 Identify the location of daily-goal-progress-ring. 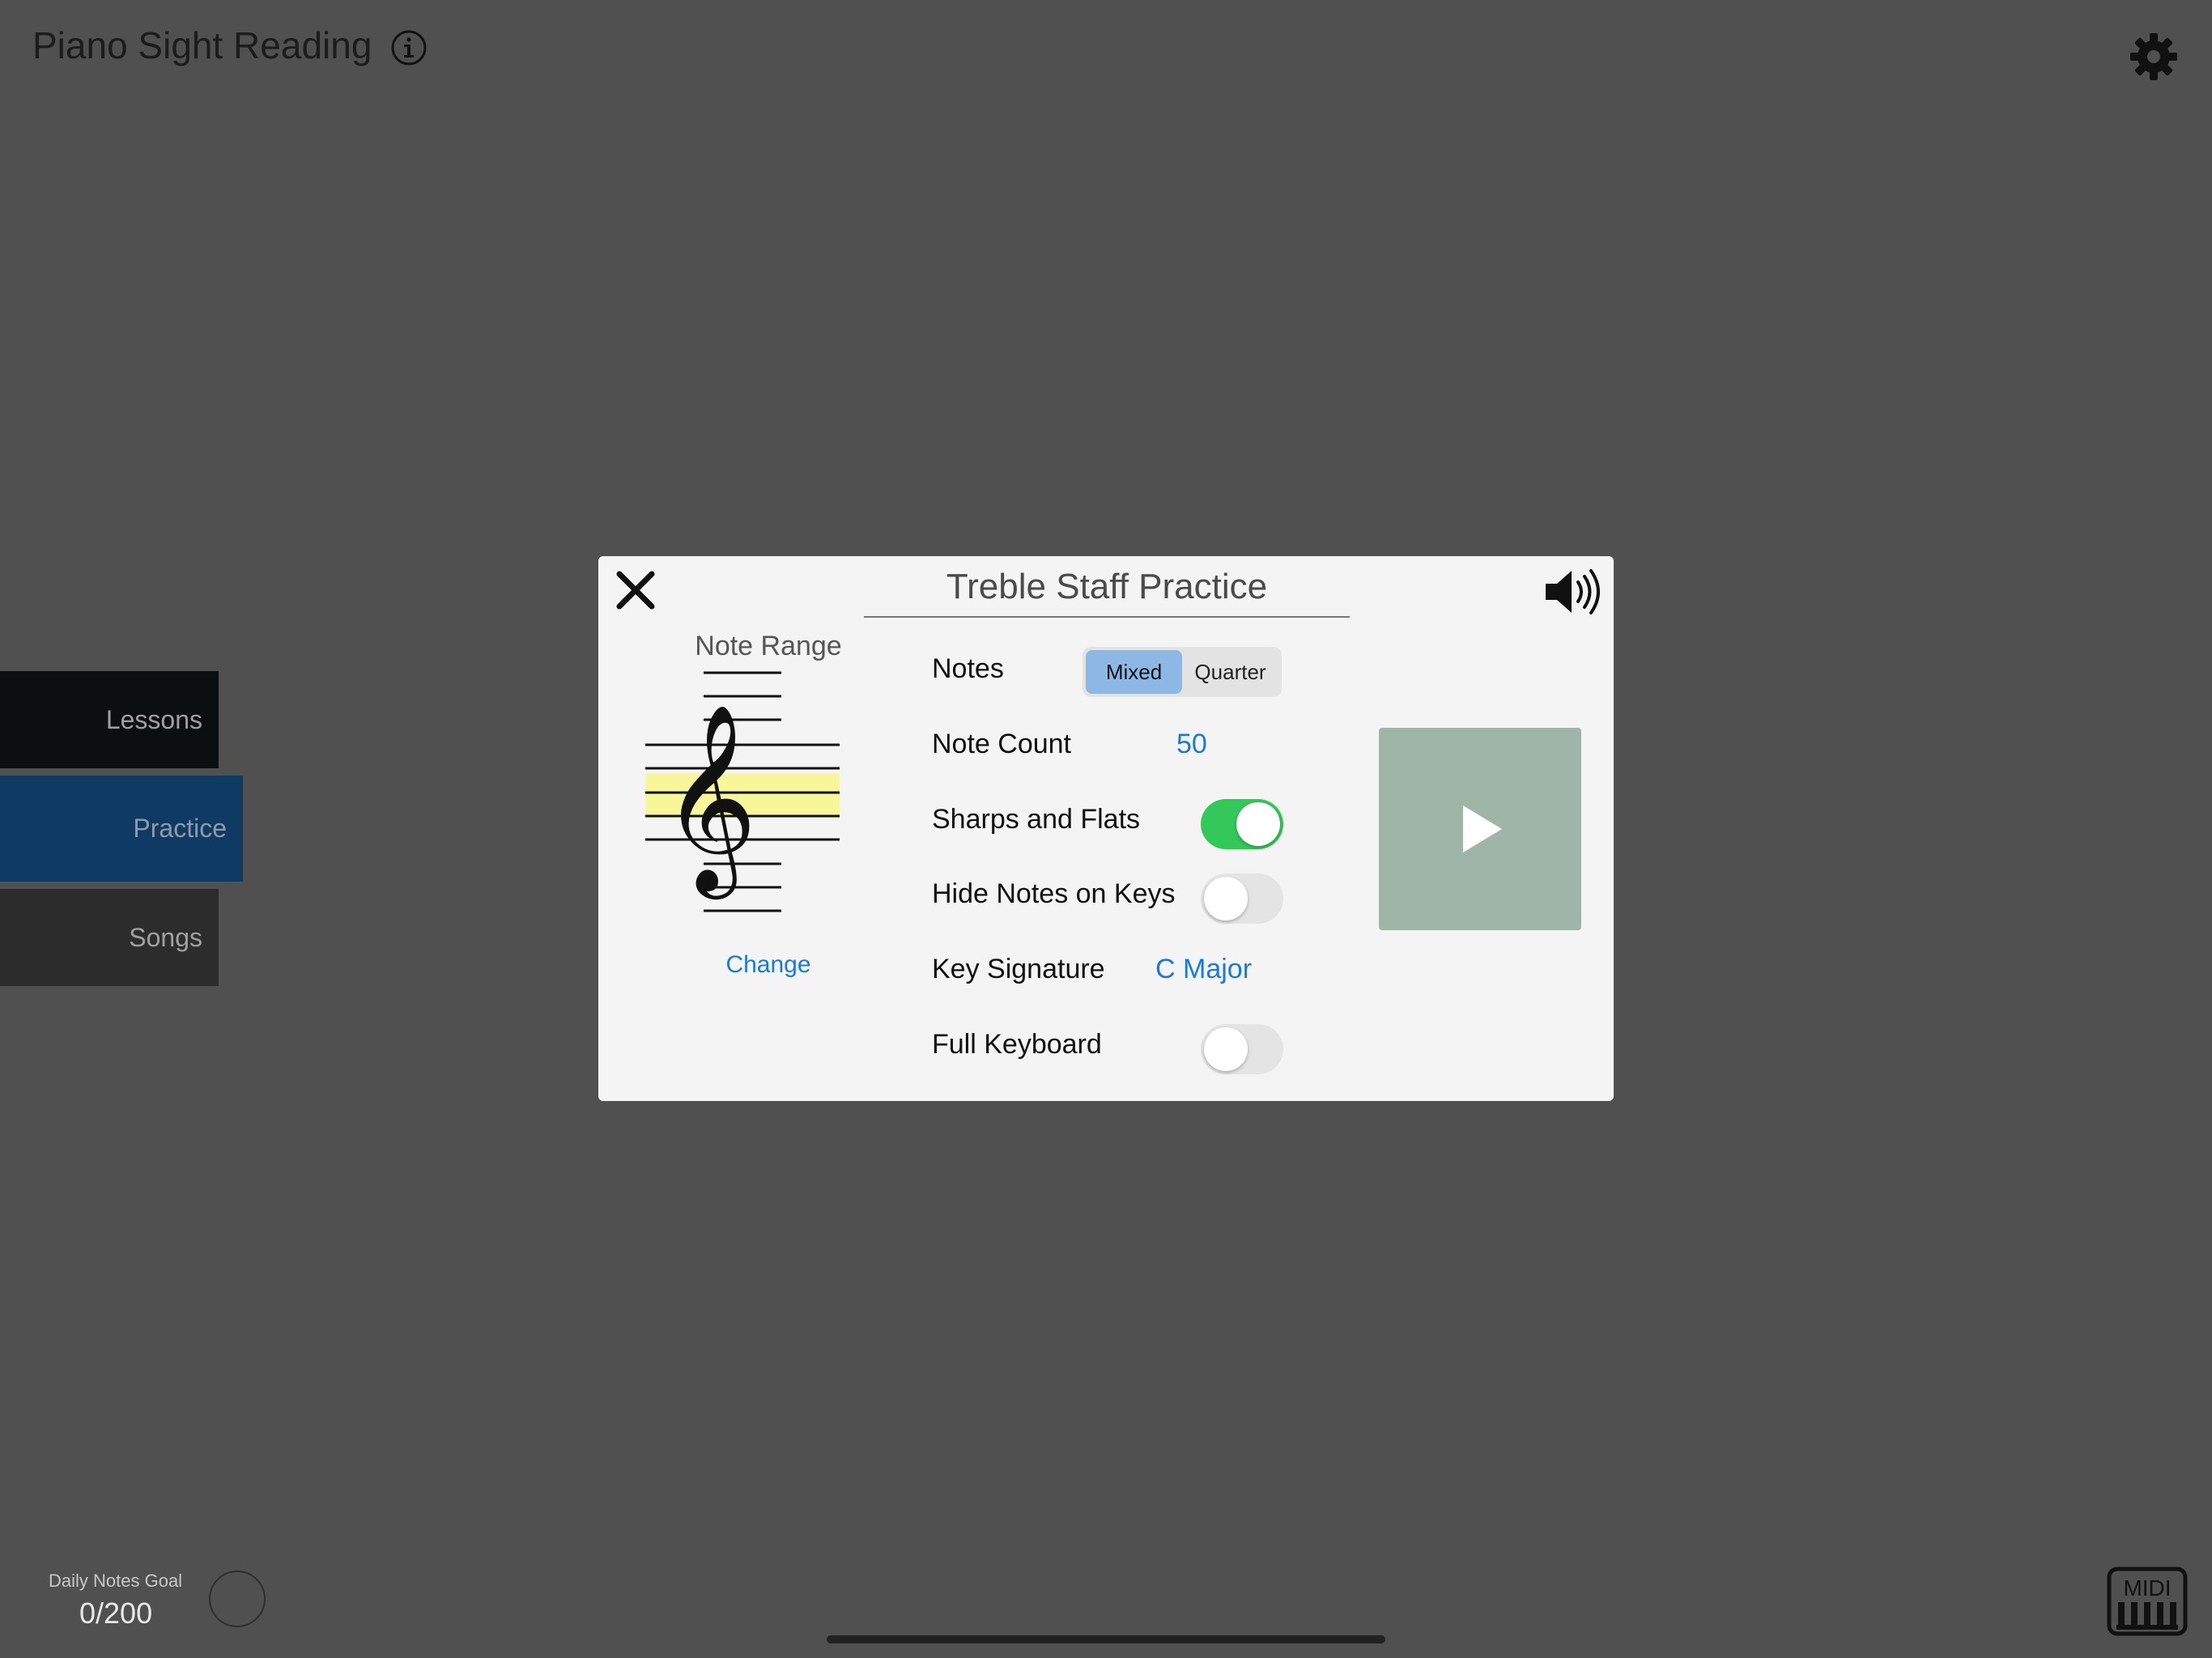
(238, 1599).